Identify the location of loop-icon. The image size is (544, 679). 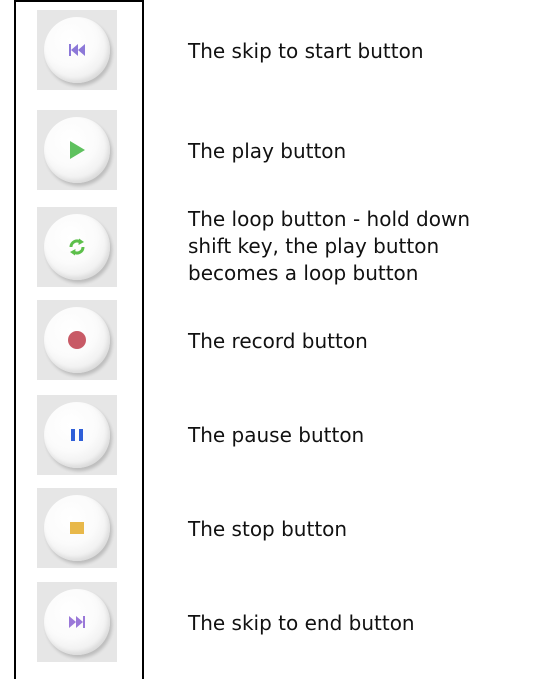
(77, 247).